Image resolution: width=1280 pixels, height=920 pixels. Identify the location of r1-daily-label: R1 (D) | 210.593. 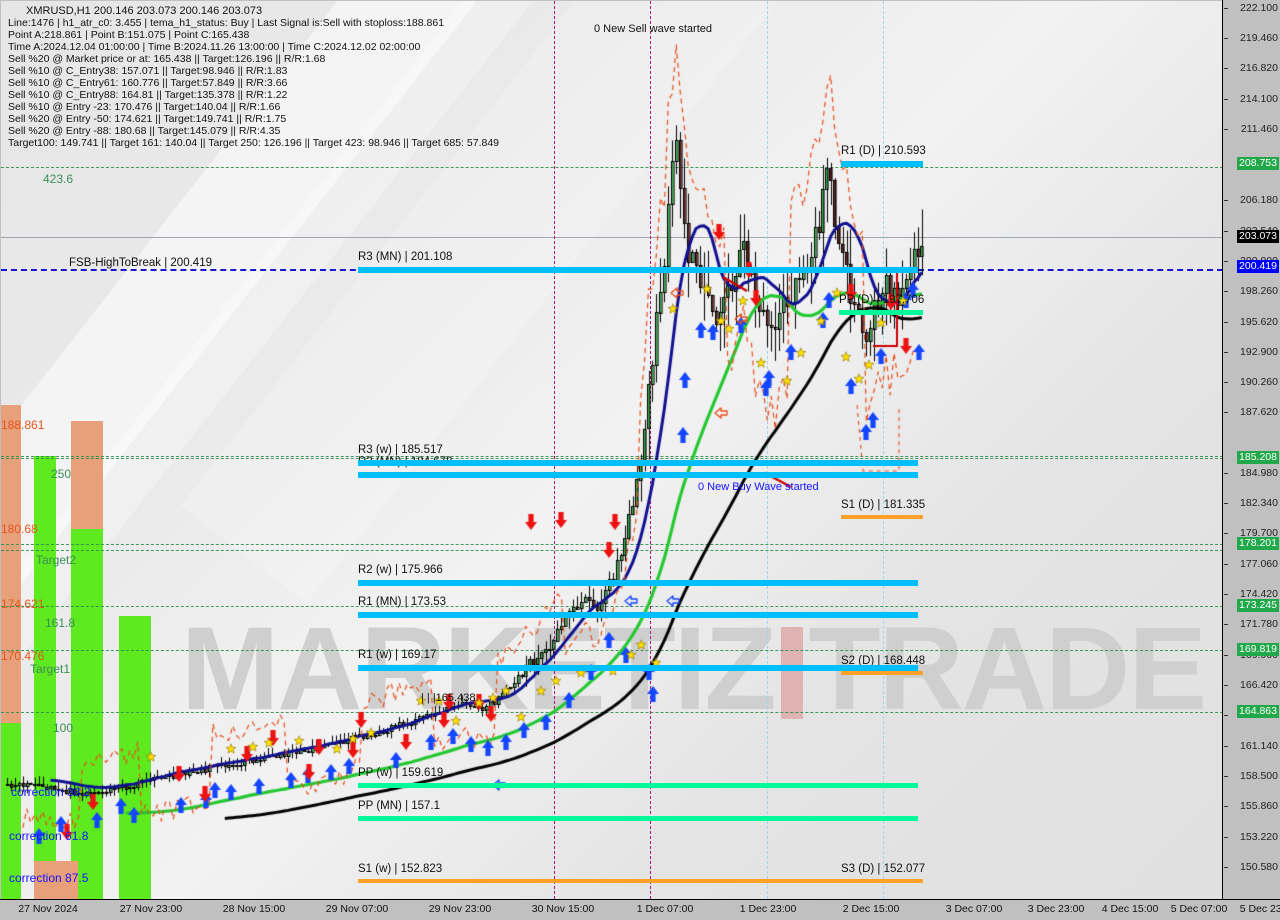
(883, 151).